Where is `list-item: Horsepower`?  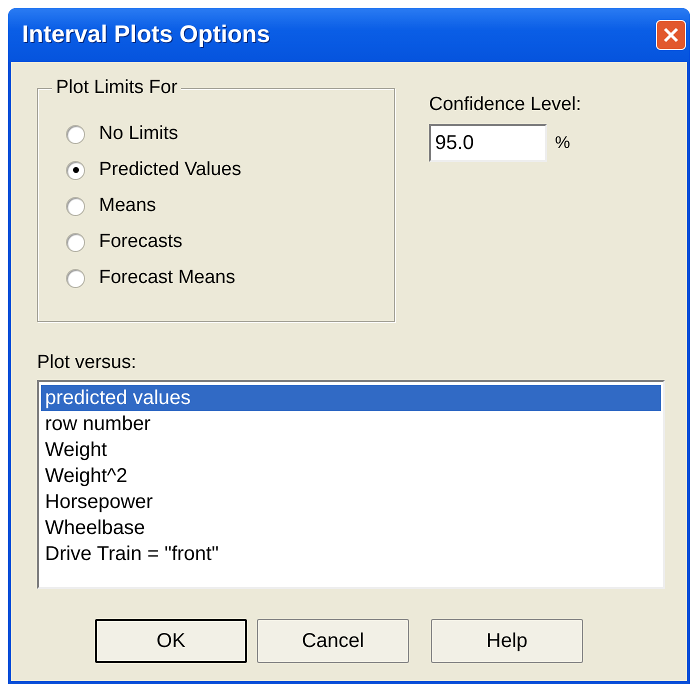 list-item: Horsepower is located at coordinates (351, 502).